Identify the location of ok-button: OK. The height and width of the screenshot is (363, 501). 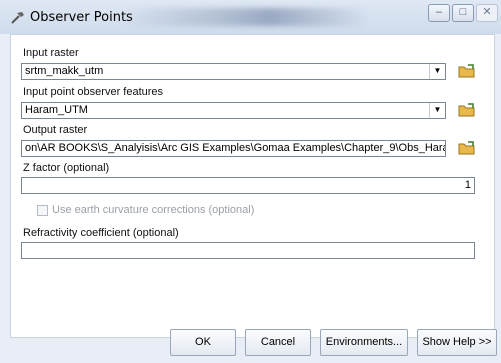
(203, 342).